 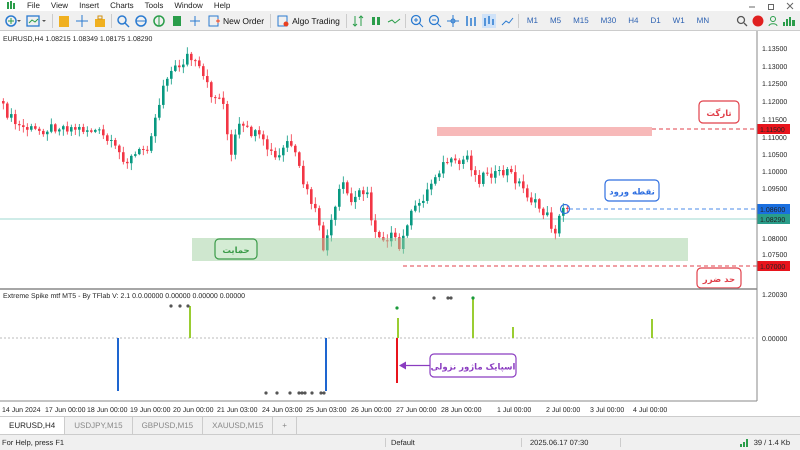 I want to click on arrow, so click(x=414, y=366).